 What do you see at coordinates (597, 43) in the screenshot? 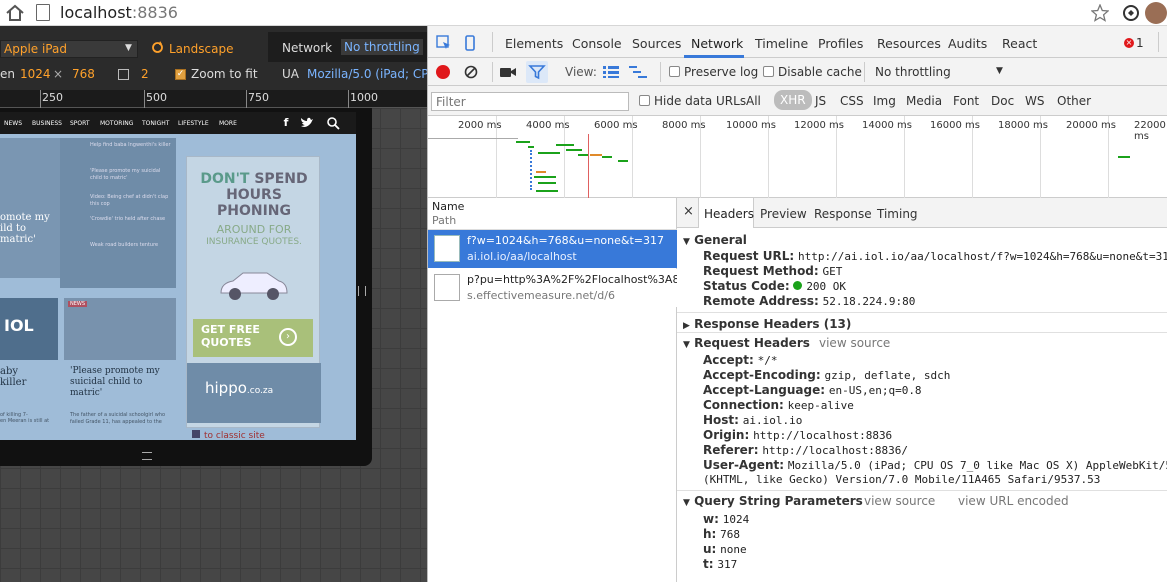
I see `tab-console: Console` at bounding box center [597, 43].